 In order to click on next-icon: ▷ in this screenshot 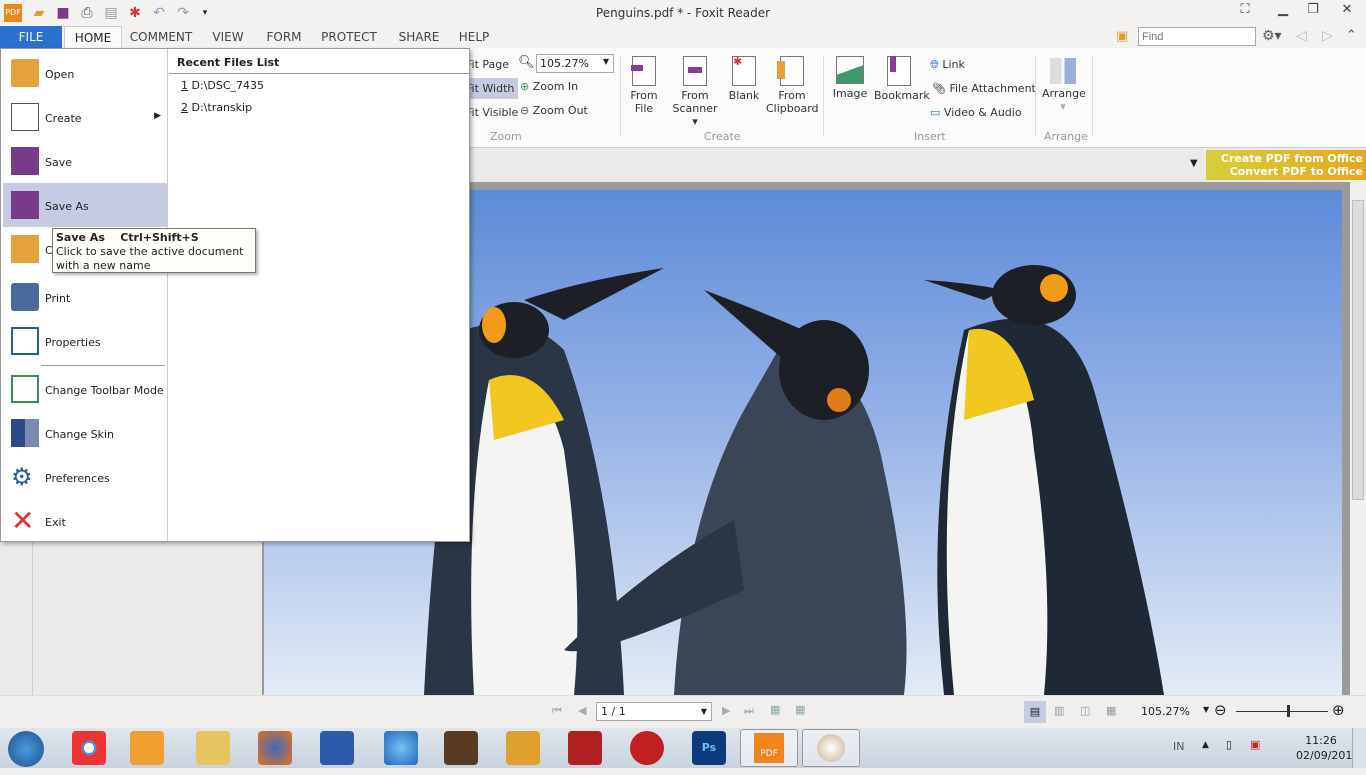, I will do `click(1327, 36)`.